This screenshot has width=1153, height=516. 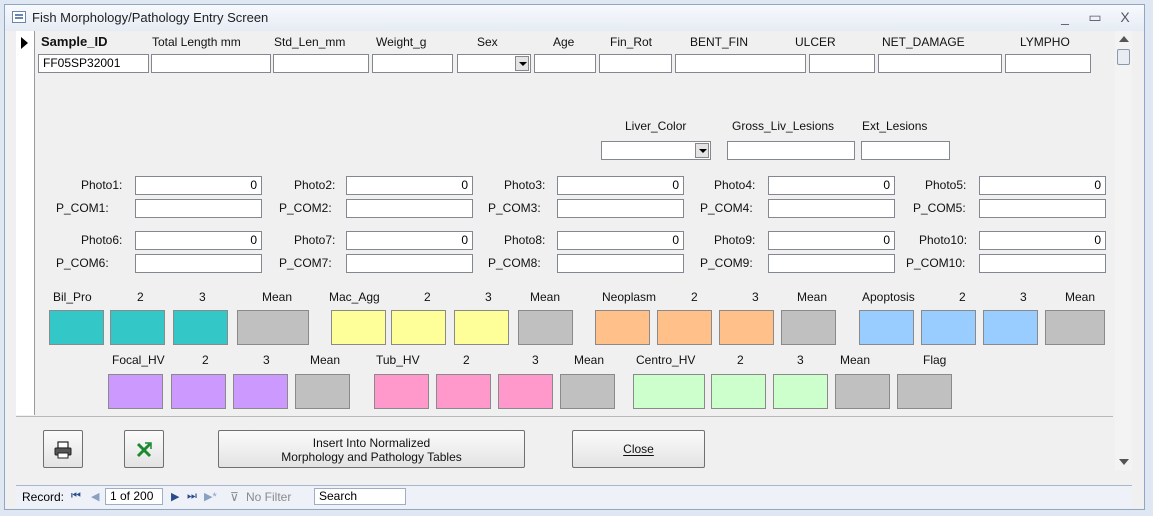 What do you see at coordinates (371, 457) in the screenshot?
I see `insert-button-line2: Morphology and Pathology Tables` at bounding box center [371, 457].